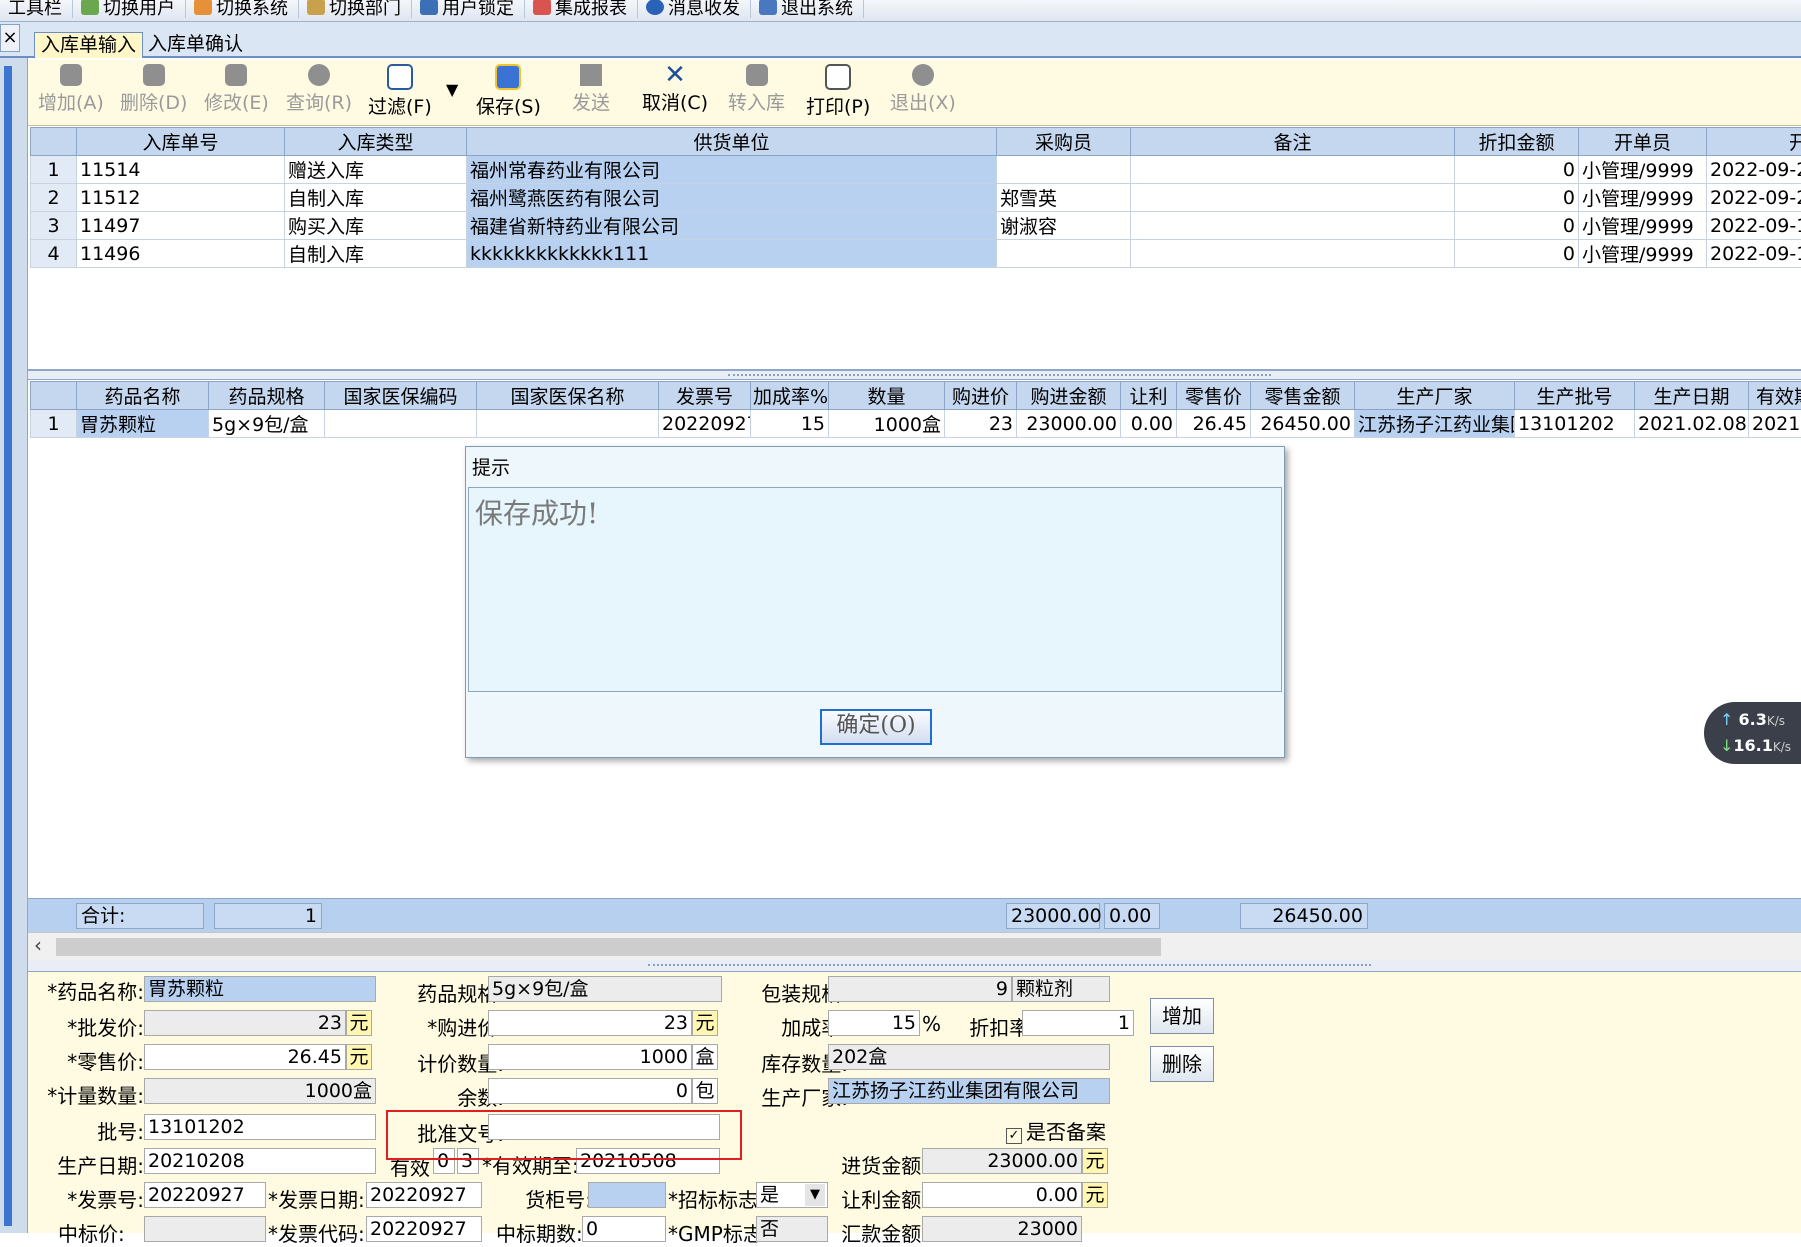 This screenshot has width=1801, height=1247. What do you see at coordinates (694, 9) in the screenshot?
I see `menu-messages: 消息收发` at bounding box center [694, 9].